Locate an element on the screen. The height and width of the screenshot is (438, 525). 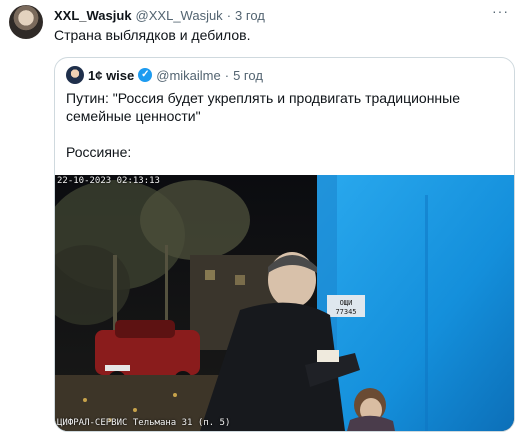
quoted-tweet-time: 5 год is located at coordinates (248, 75).